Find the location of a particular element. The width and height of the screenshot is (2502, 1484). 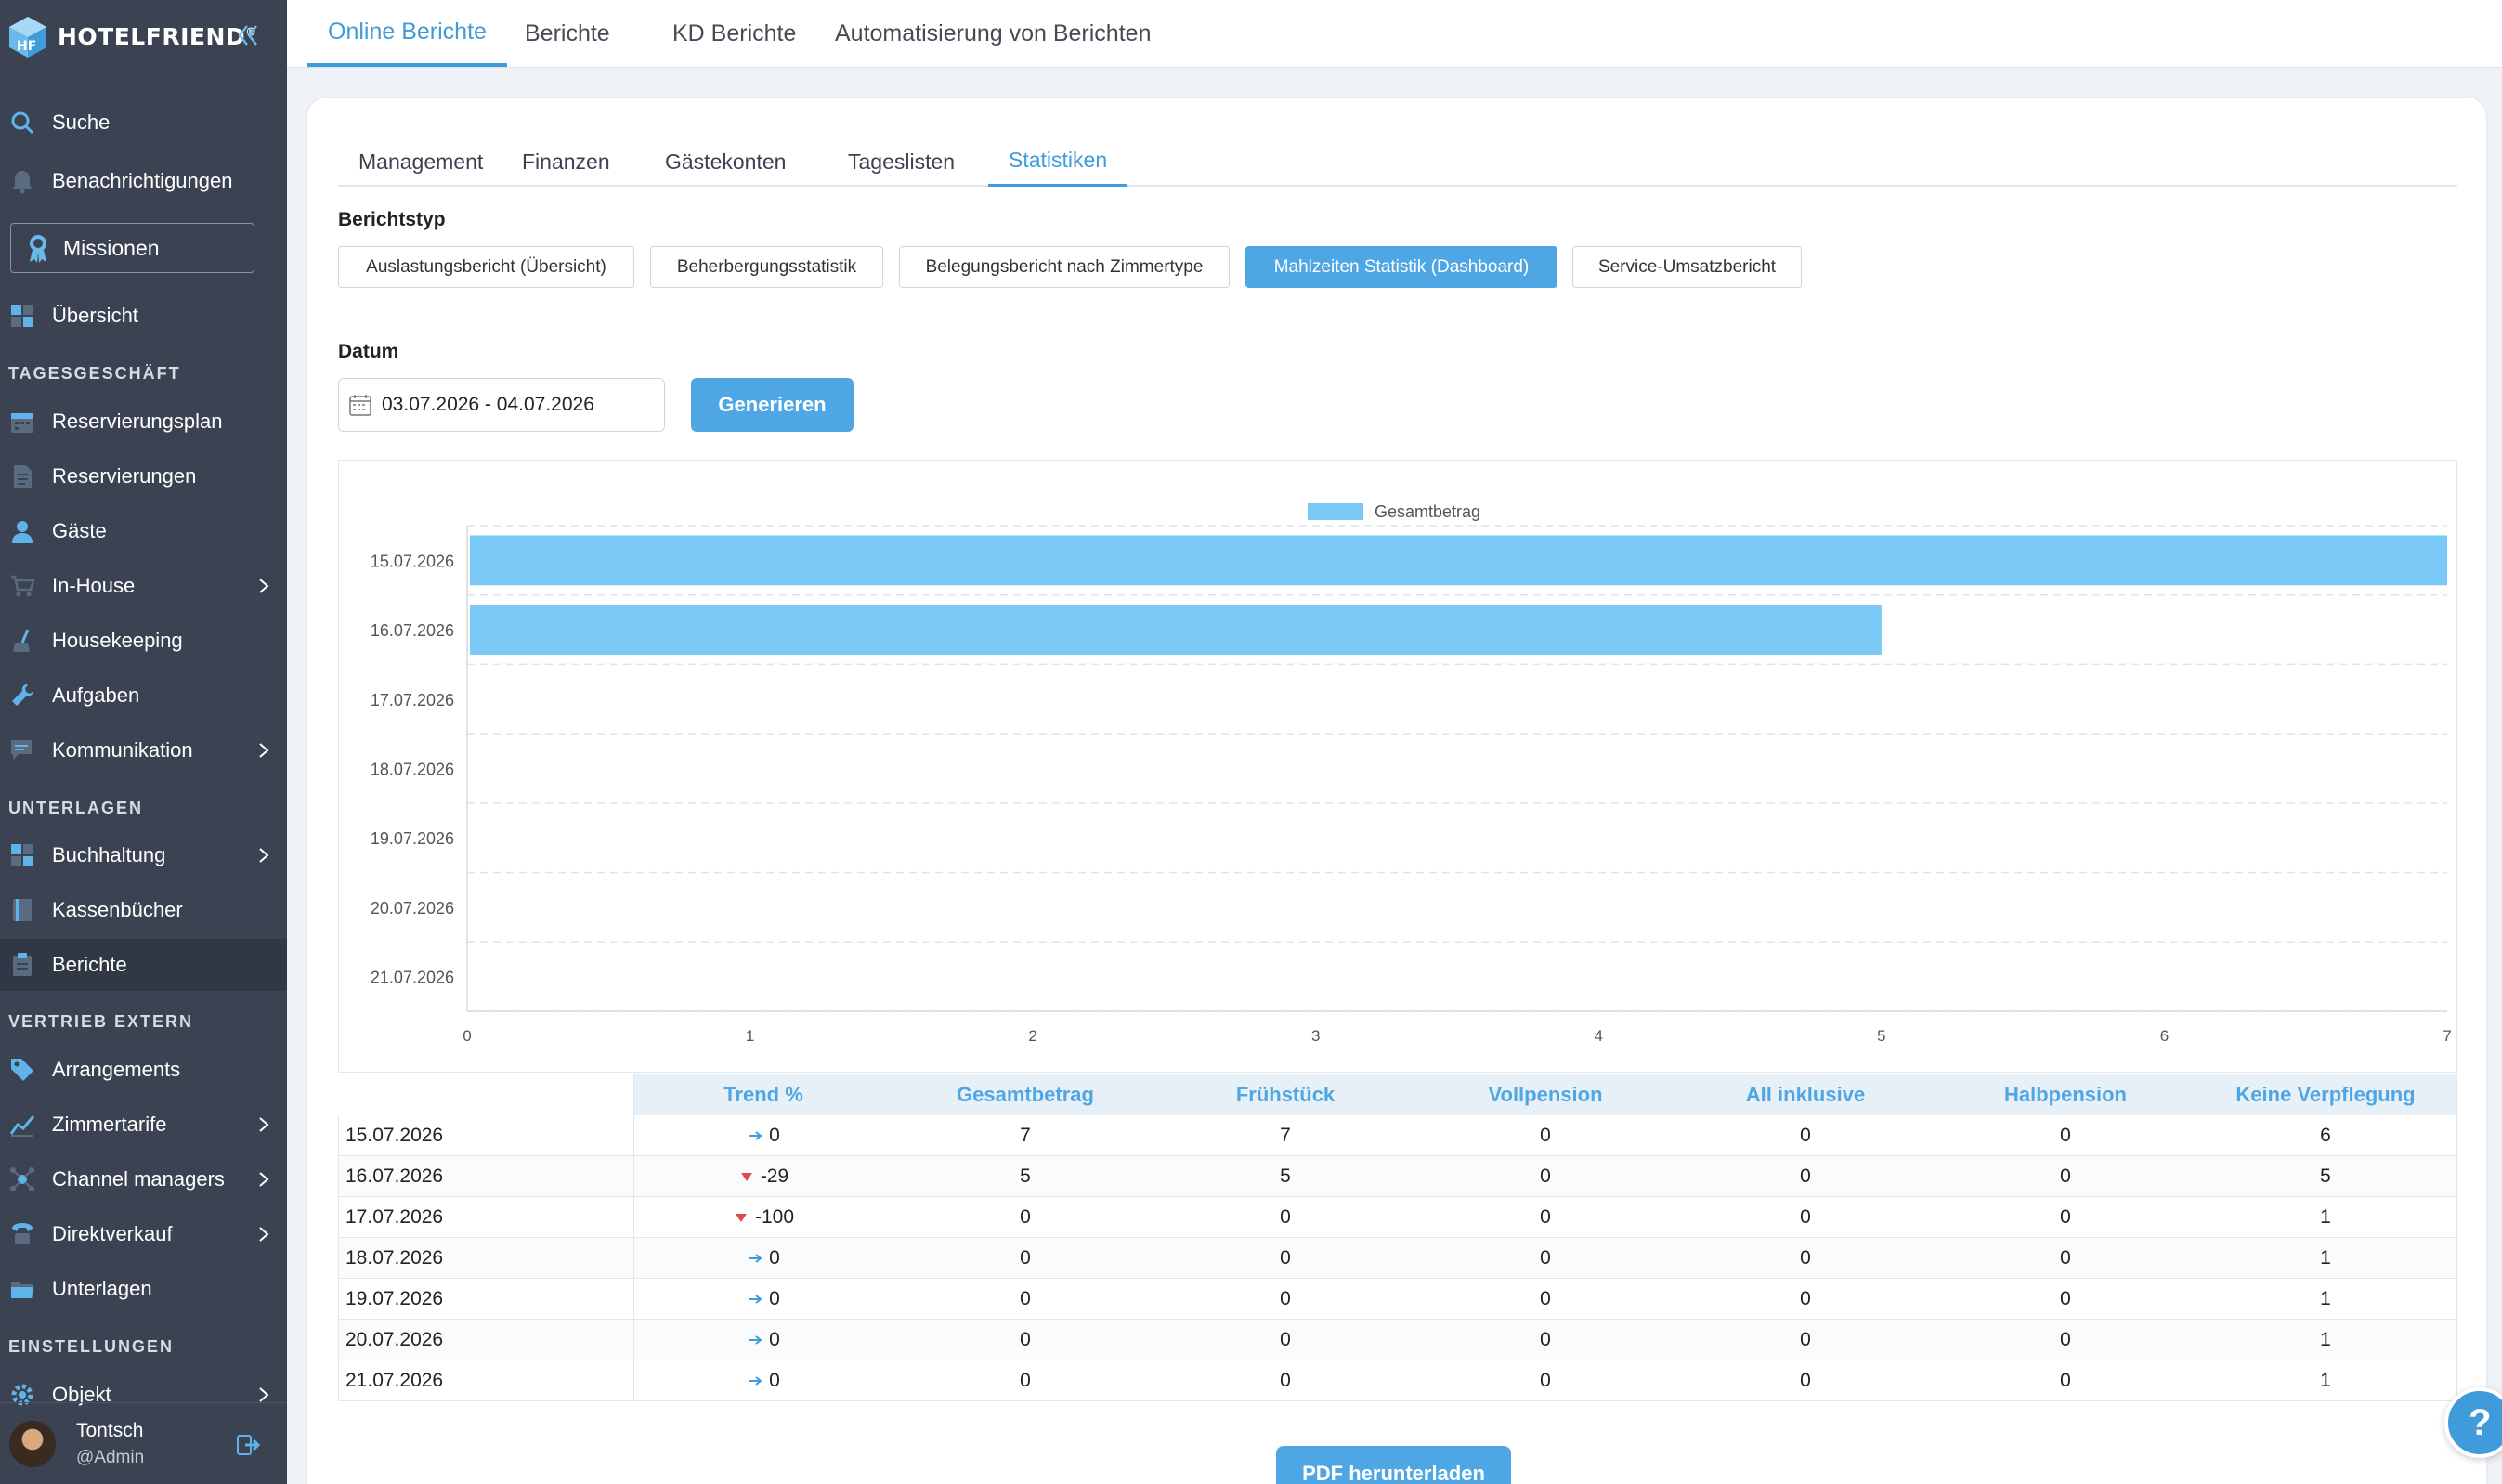

sidebar-item-reservation-plan: Reservierungsplan is located at coordinates (143, 422).